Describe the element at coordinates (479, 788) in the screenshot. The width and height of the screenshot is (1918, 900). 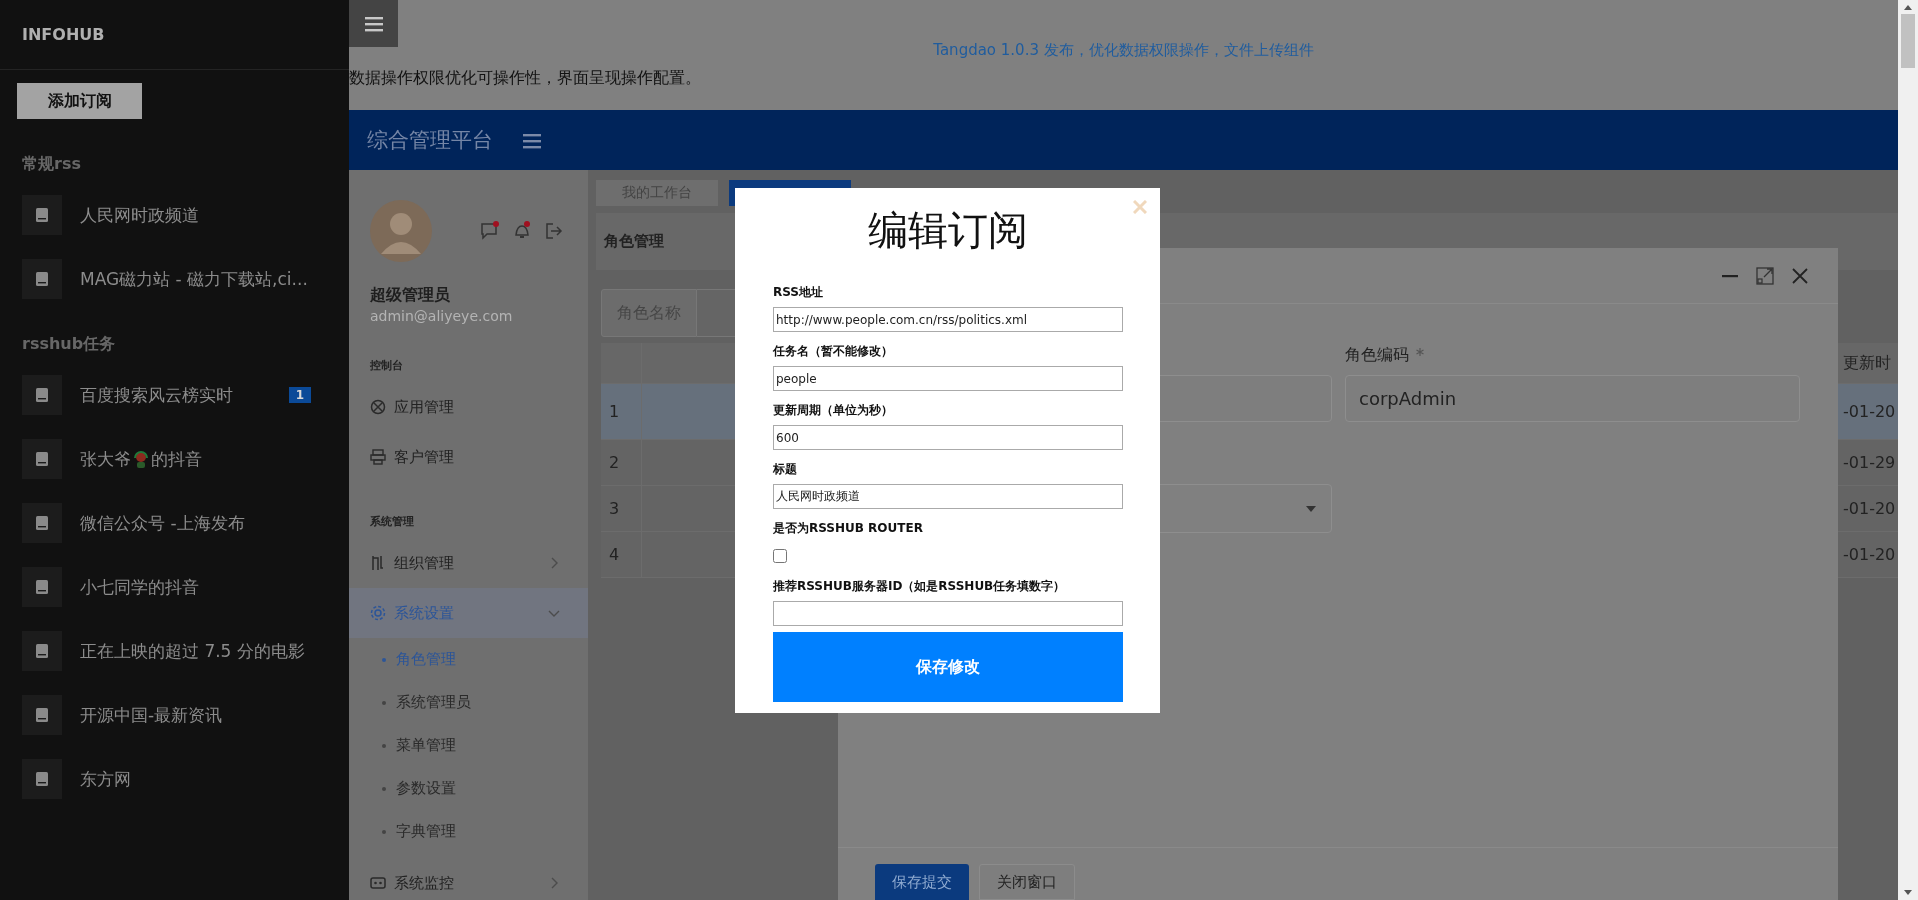
I see `submenu-item: 参数设置` at that location.